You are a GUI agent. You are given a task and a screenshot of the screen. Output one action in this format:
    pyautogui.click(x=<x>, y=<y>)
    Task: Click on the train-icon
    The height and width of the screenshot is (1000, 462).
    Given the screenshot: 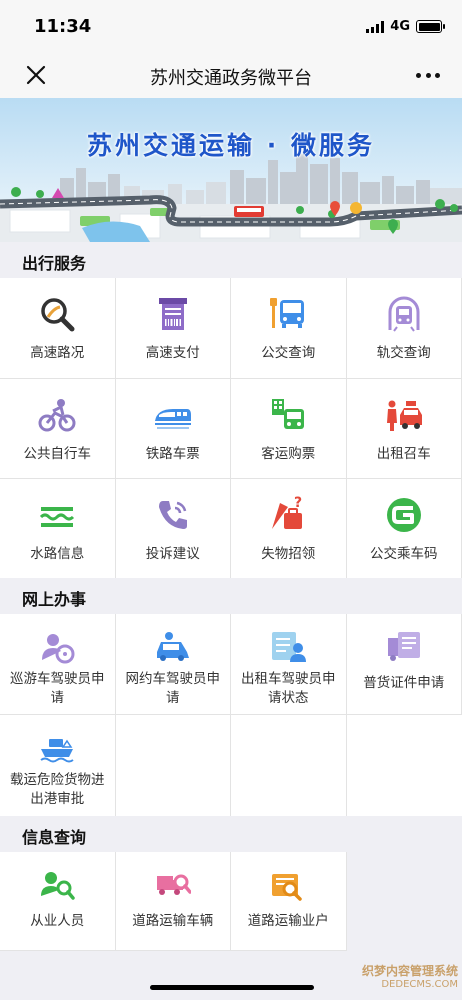 What is the action you would take?
    pyautogui.click(x=173, y=415)
    